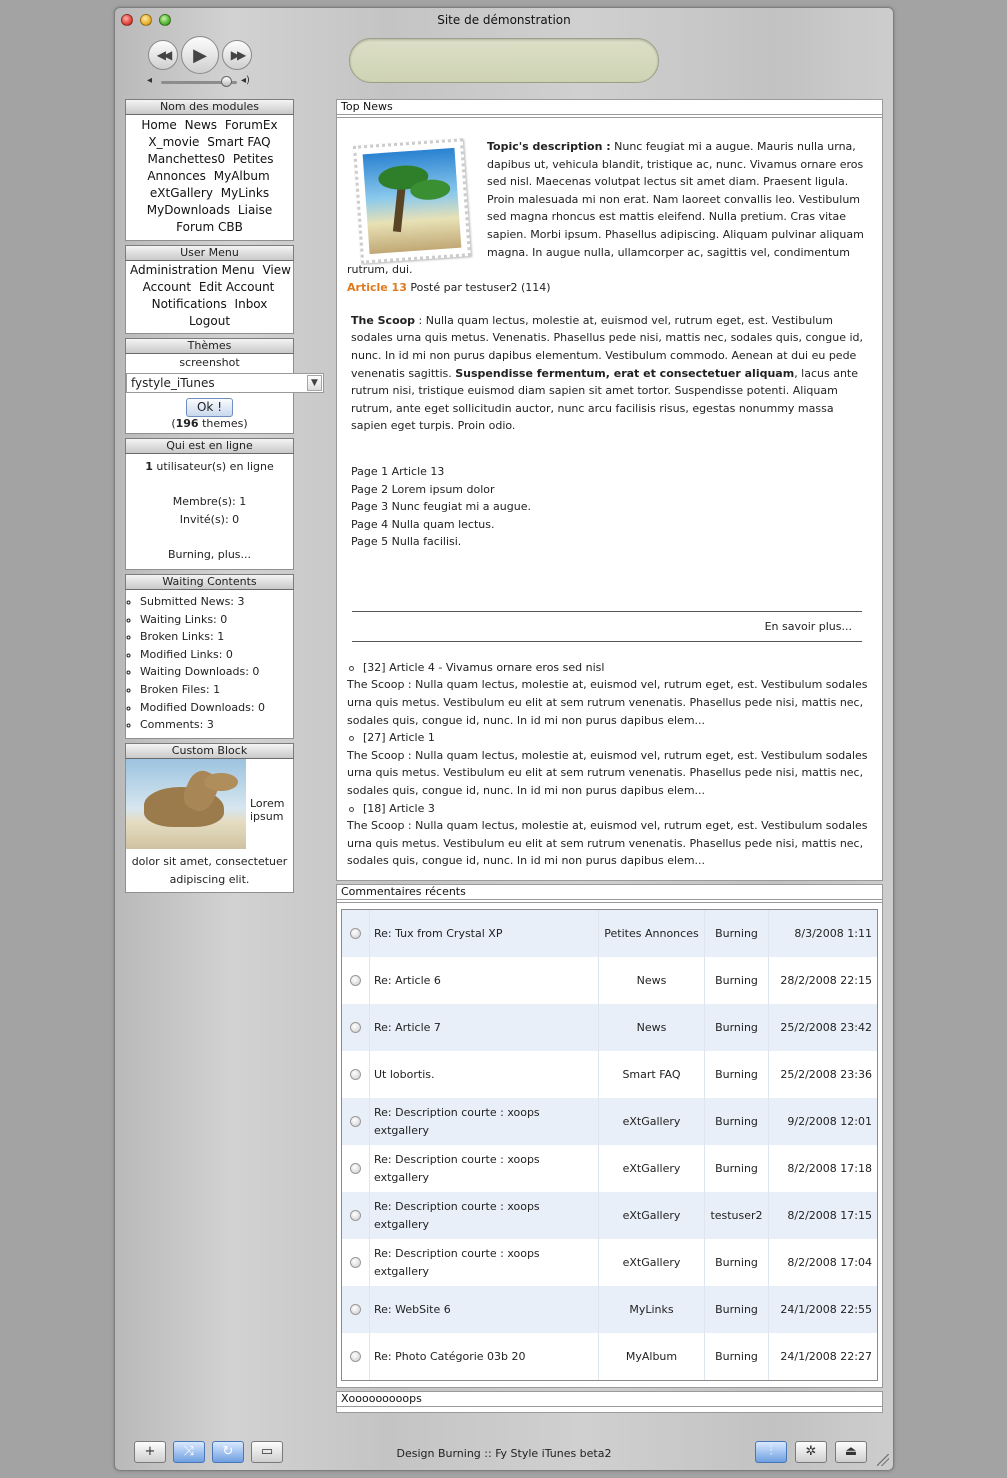 The width and height of the screenshot is (1007, 1478). Describe the element at coordinates (158, 125) in the screenshot. I see `module-link-home: Home` at that location.